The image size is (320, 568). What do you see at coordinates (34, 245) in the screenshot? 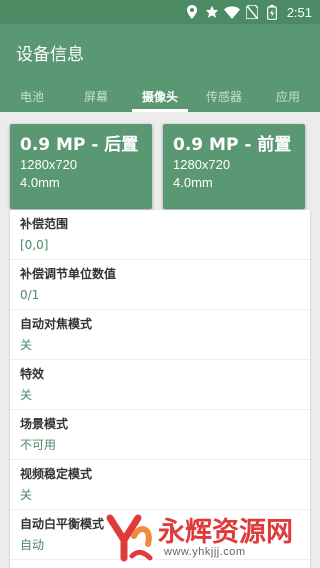
I see `detail-value: [0,0]` at bounding box center [34, 245].